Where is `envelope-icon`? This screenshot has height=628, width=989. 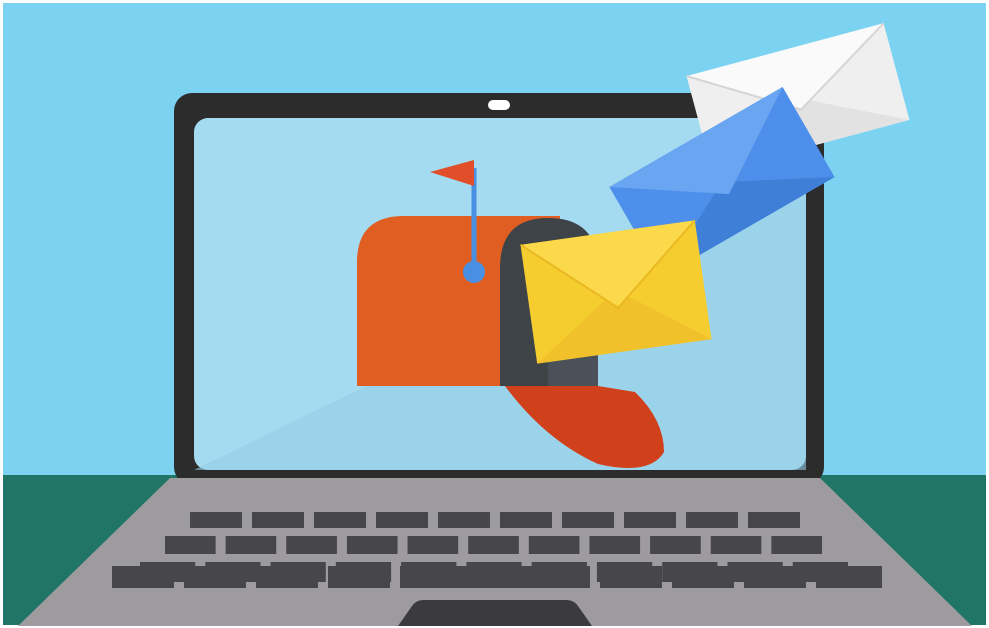
envelope-icon is located at coordinates (615, 291).